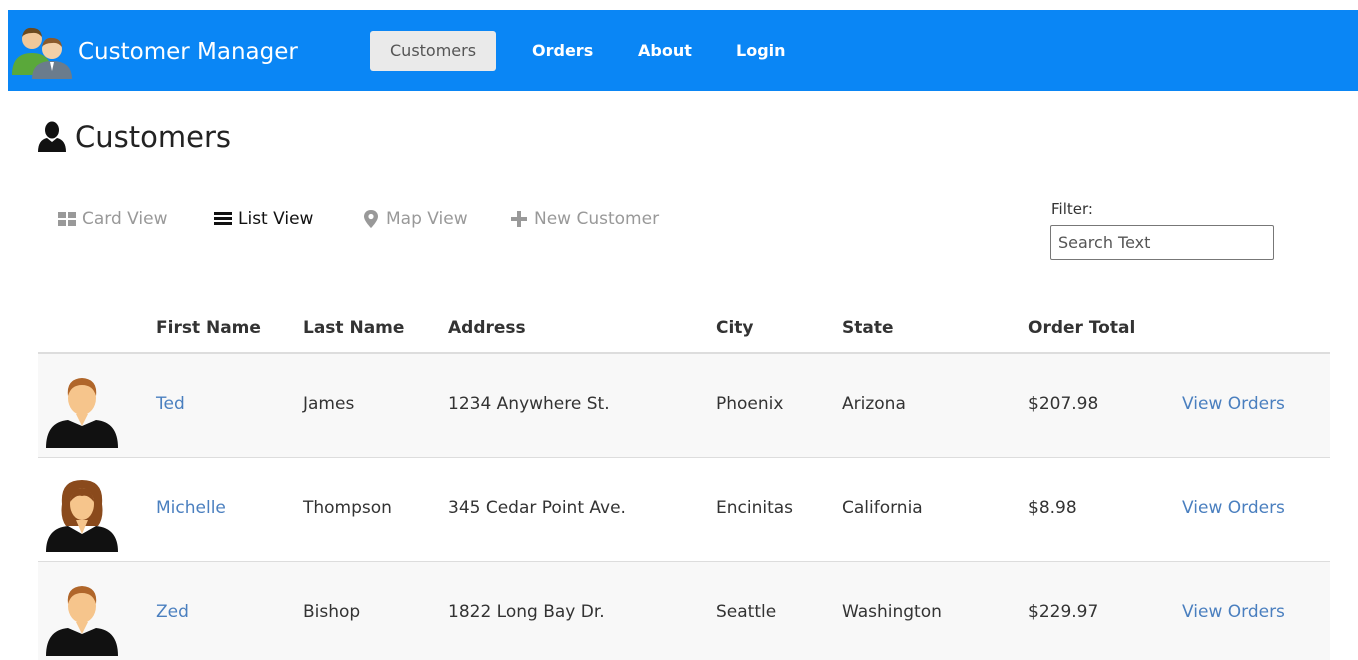 The height and width of the screenshot is (660, 1358). I want to click on map-view-link: Map View, so click(414, 219).